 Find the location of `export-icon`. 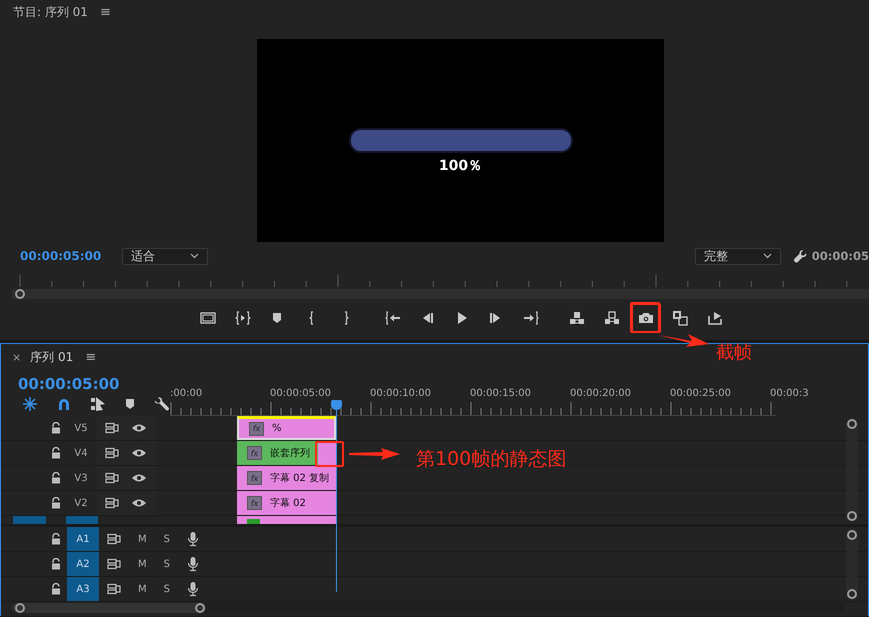

export-icon is located at coordinates (714, 318).